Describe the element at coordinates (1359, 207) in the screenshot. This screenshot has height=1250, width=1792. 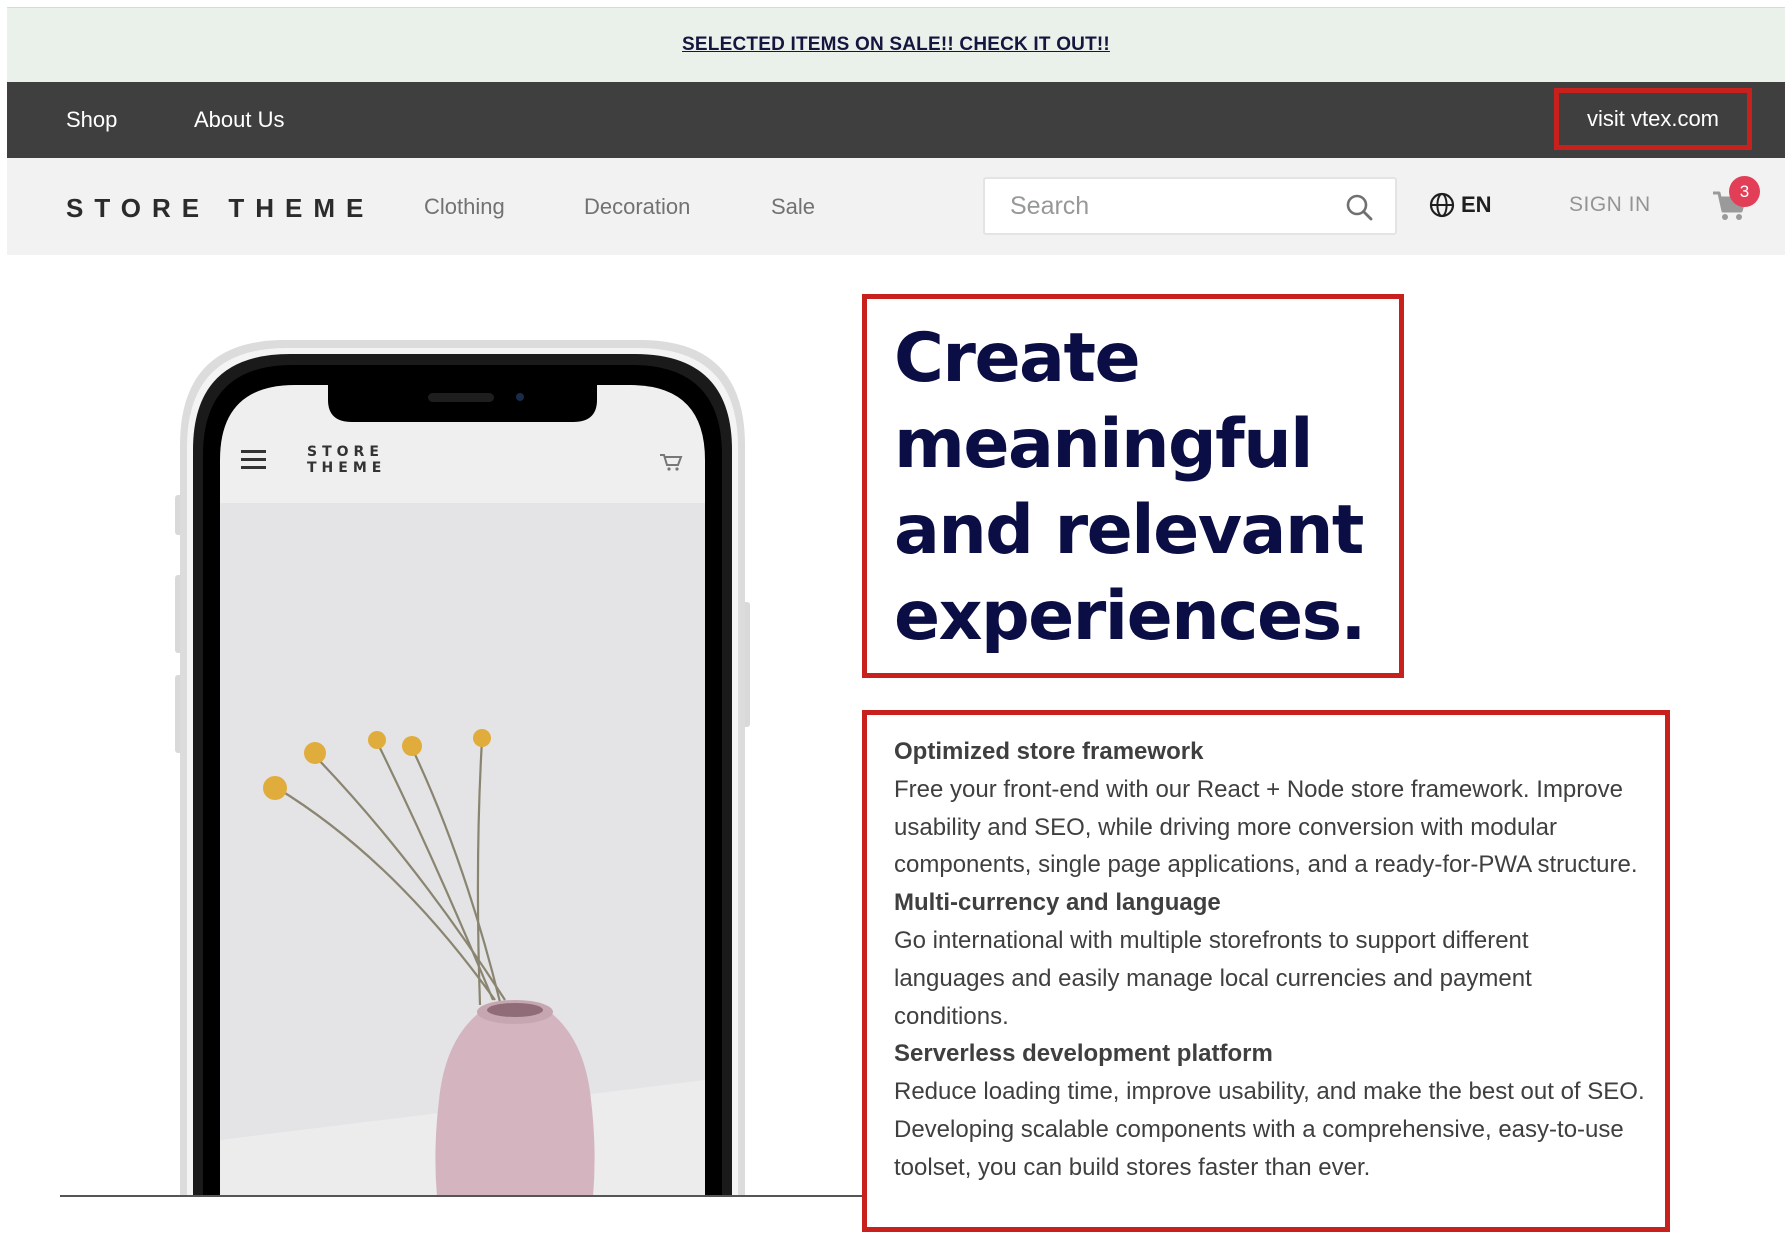
I see `search-icon` at that location.